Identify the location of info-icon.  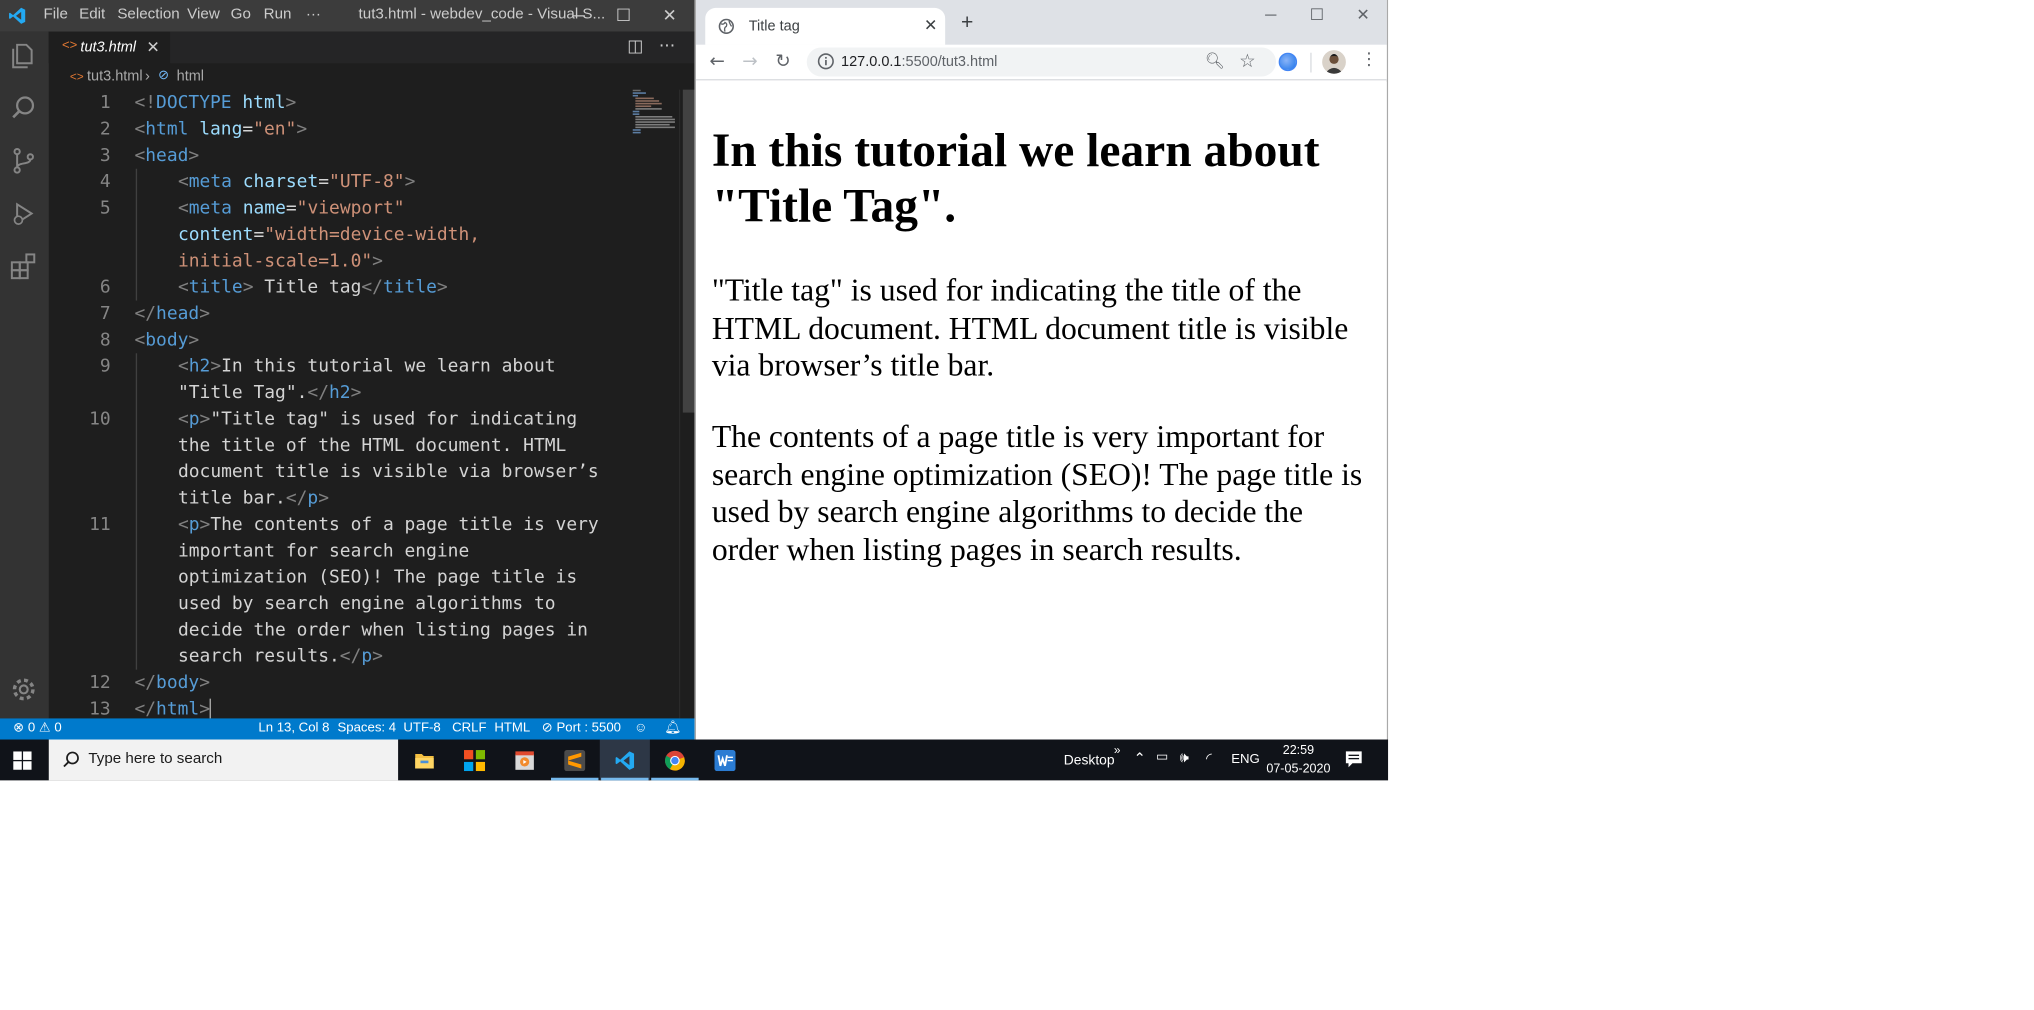
(825, 61).